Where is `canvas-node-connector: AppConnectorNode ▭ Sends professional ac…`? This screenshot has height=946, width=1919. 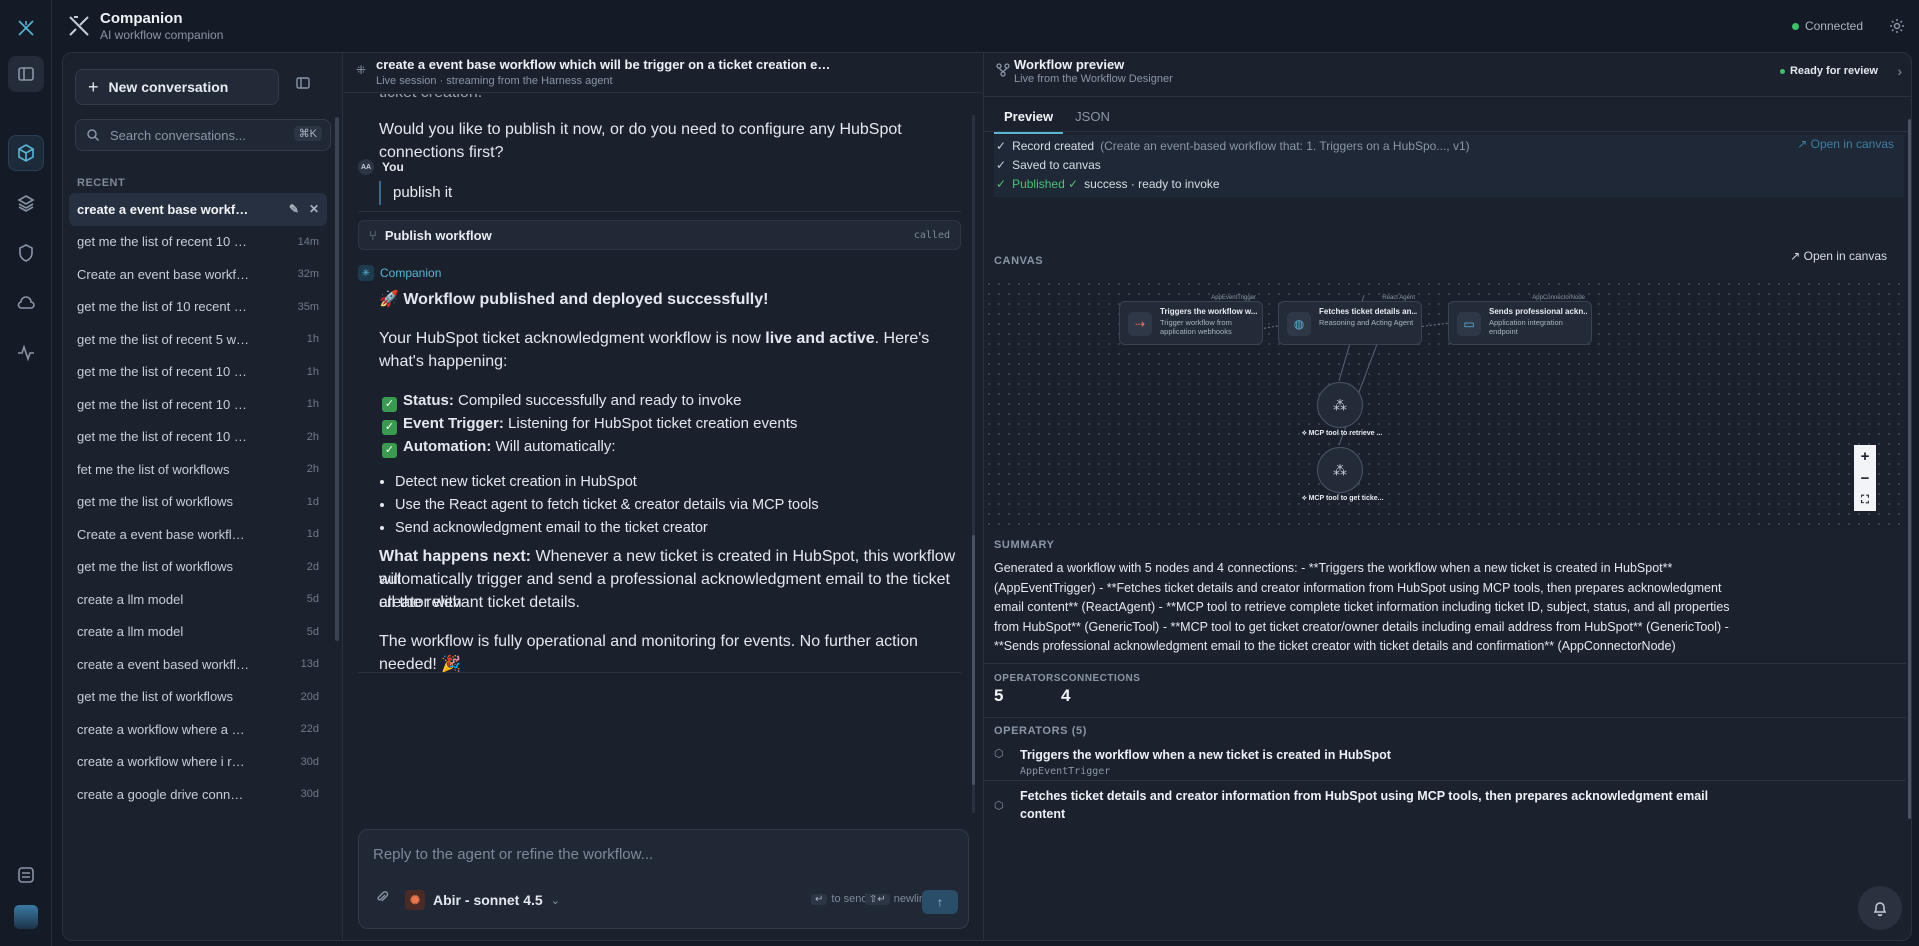 canvas-node-connector: AppConnectorNode ▭ Sends professional ac… is located at coordinates (1520, 320).